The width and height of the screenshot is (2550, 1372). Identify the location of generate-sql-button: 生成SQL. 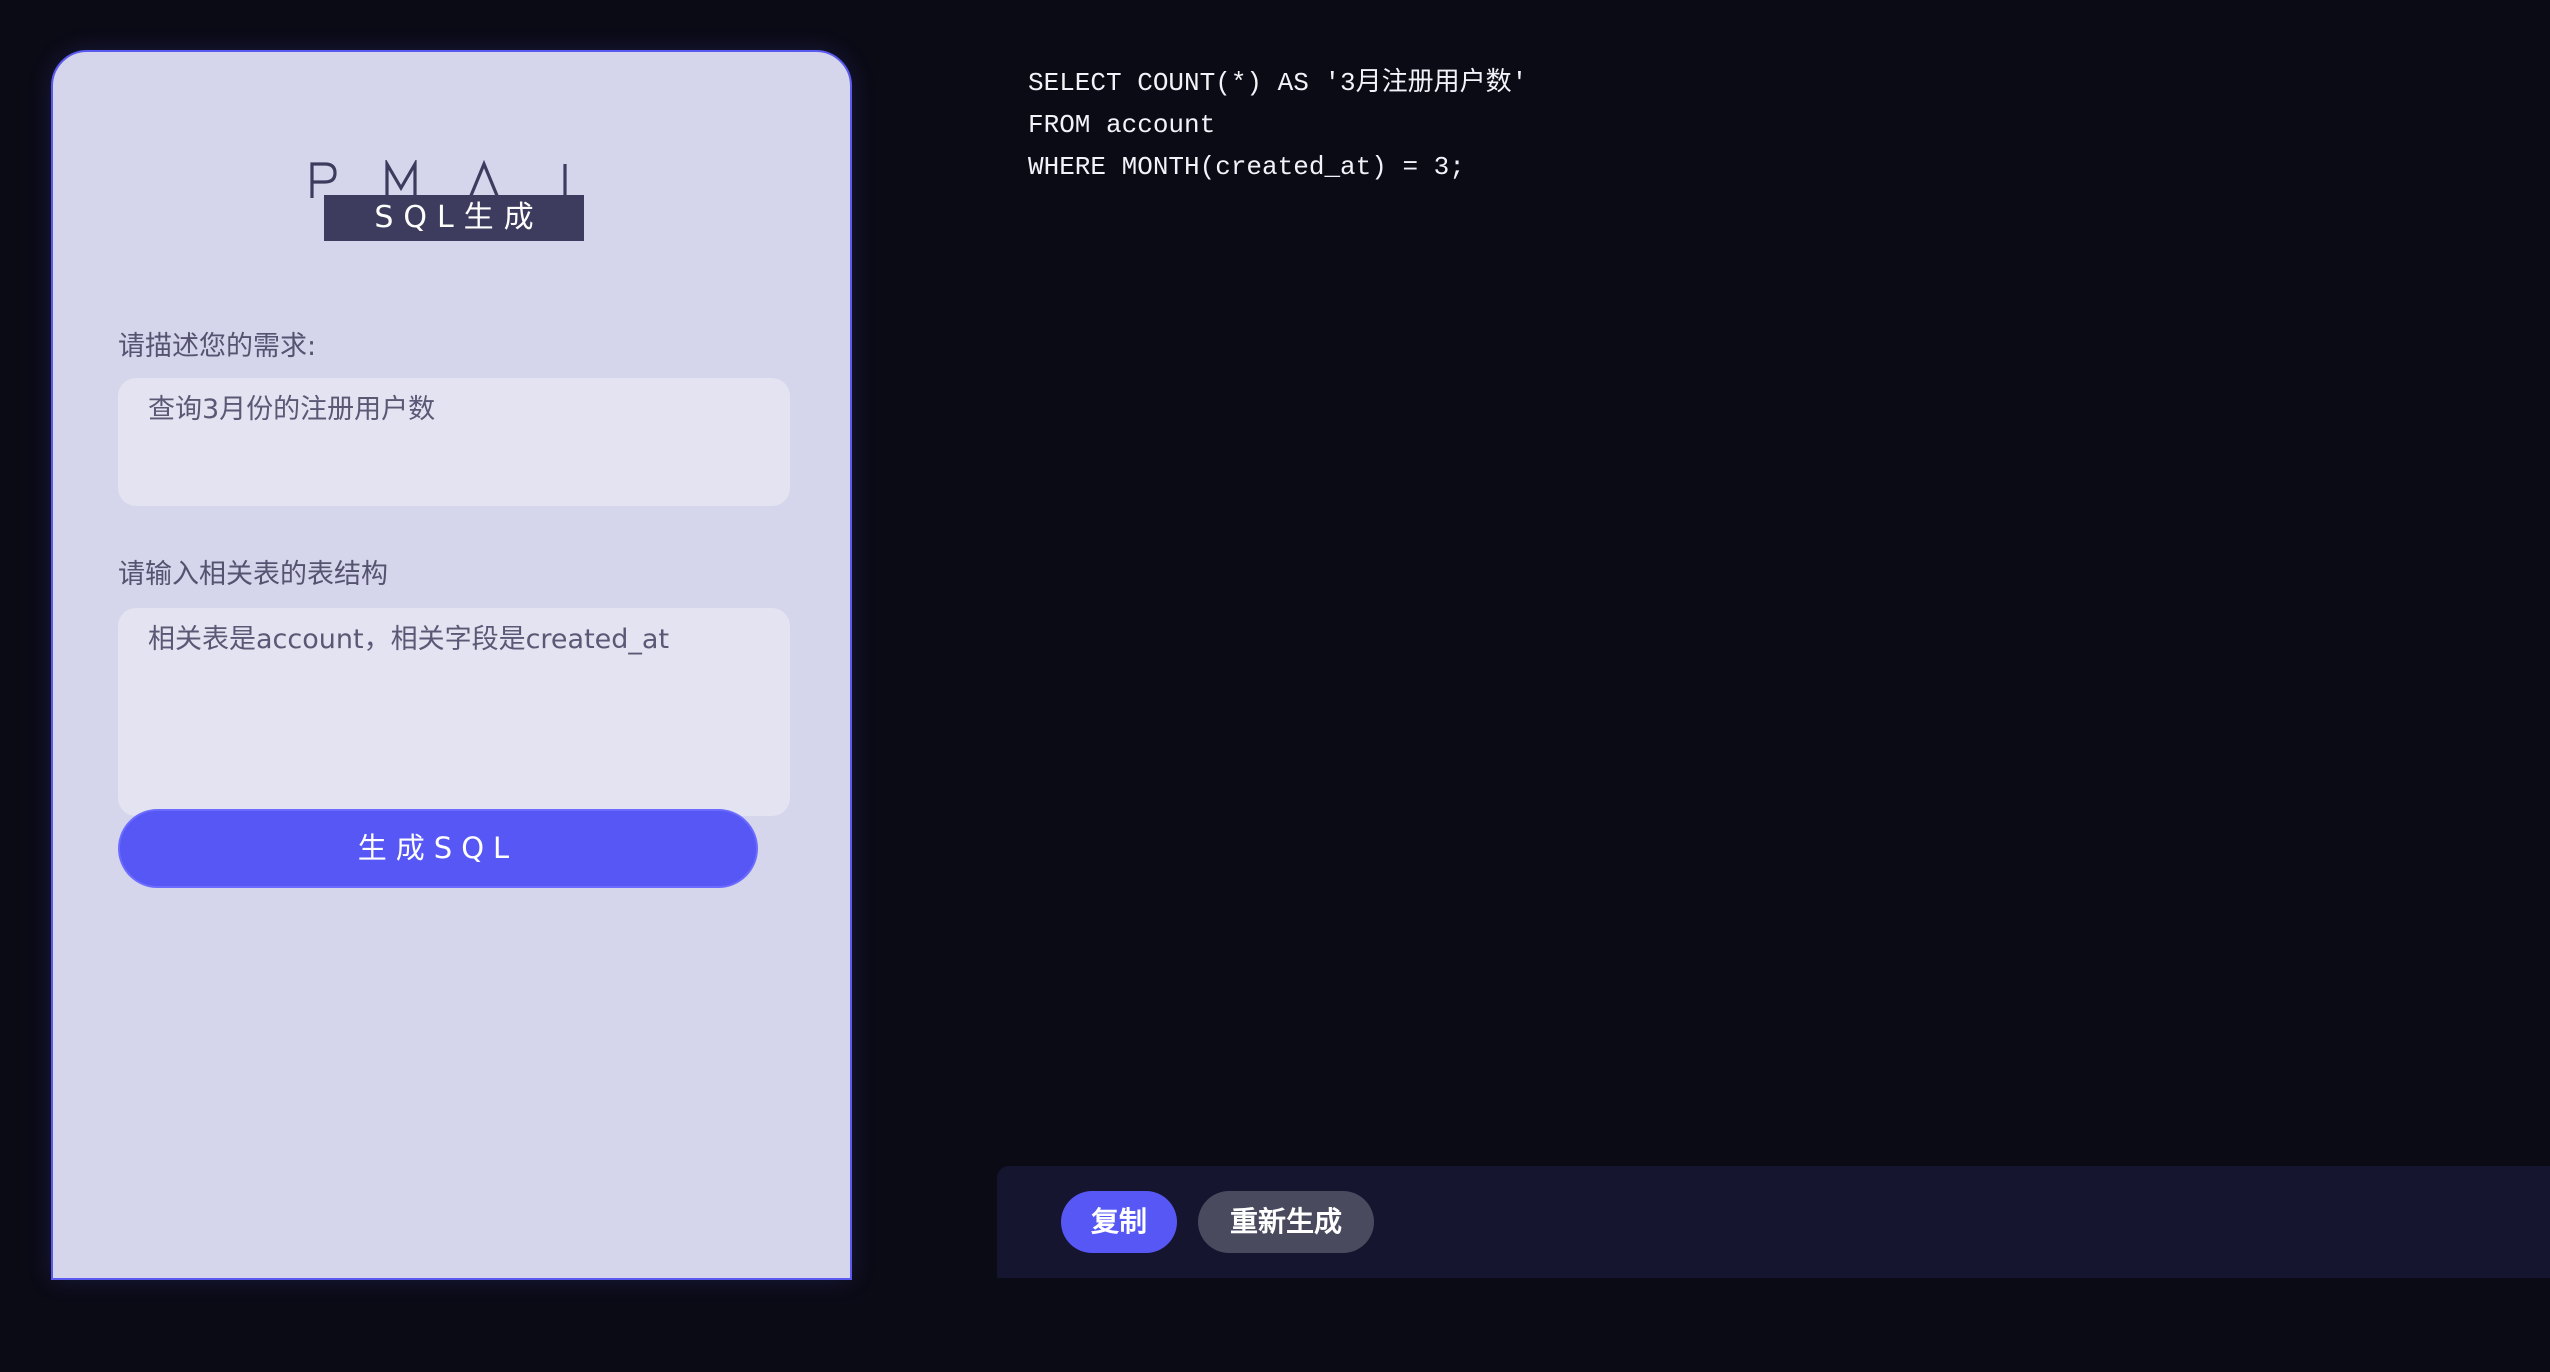
(438, 848).